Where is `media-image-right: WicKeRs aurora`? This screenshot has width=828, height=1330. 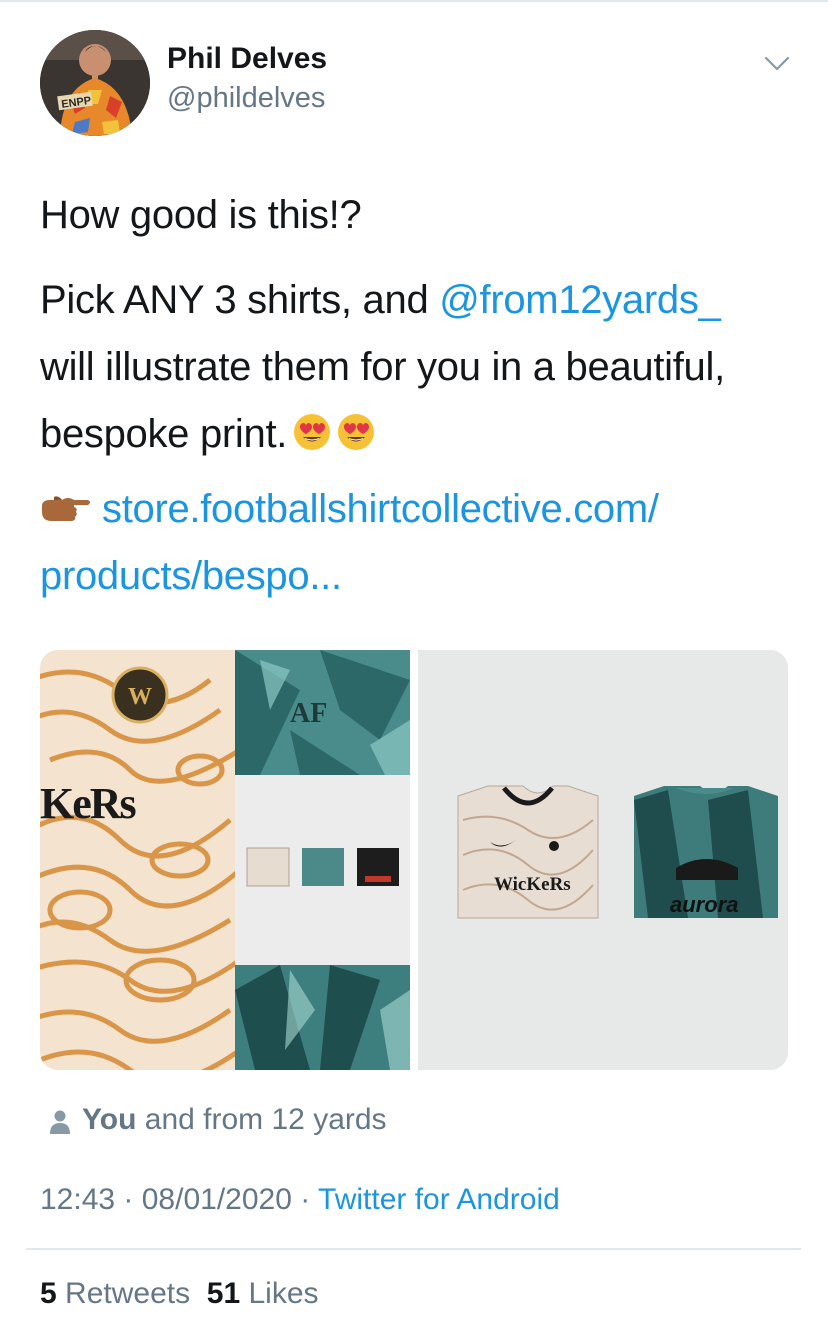
media-image-right: WicKeRs aurora is located at coordinates (603, 860).